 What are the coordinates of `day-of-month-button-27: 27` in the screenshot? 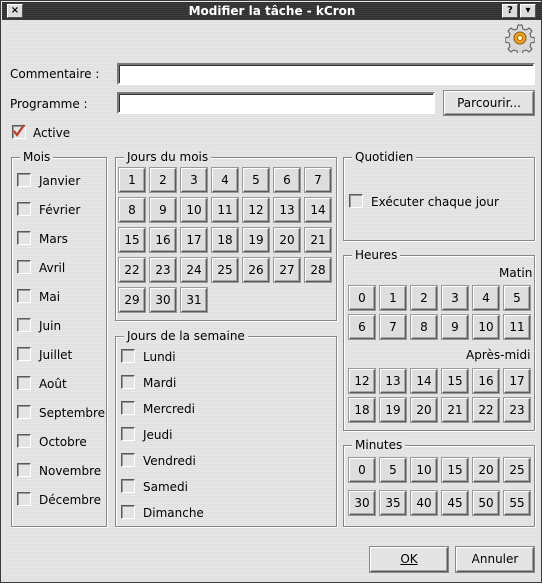 It's located at (287, 270).